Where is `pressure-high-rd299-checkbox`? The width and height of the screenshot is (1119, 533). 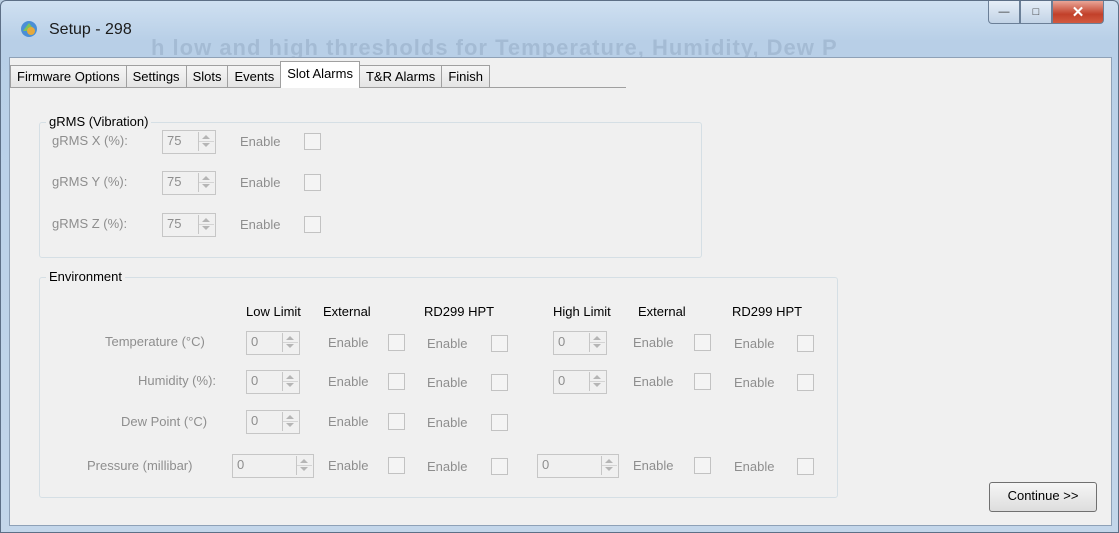
pressure-high-rd299-checkbox is located at coordinates (805, 466).